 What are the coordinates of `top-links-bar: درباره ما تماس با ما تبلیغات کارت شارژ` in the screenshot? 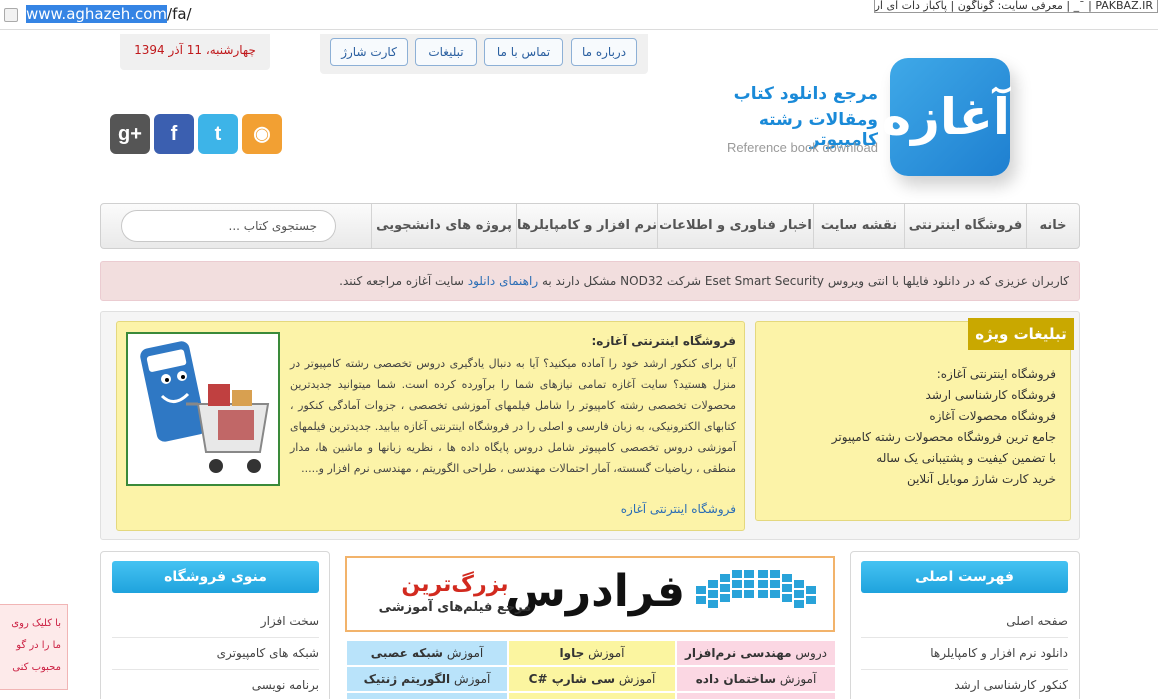 It's located at (484, 54).